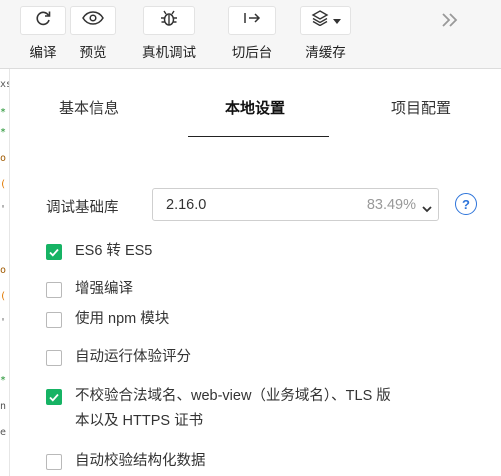  I want to click on help-icon: ?, so click(466, 204).